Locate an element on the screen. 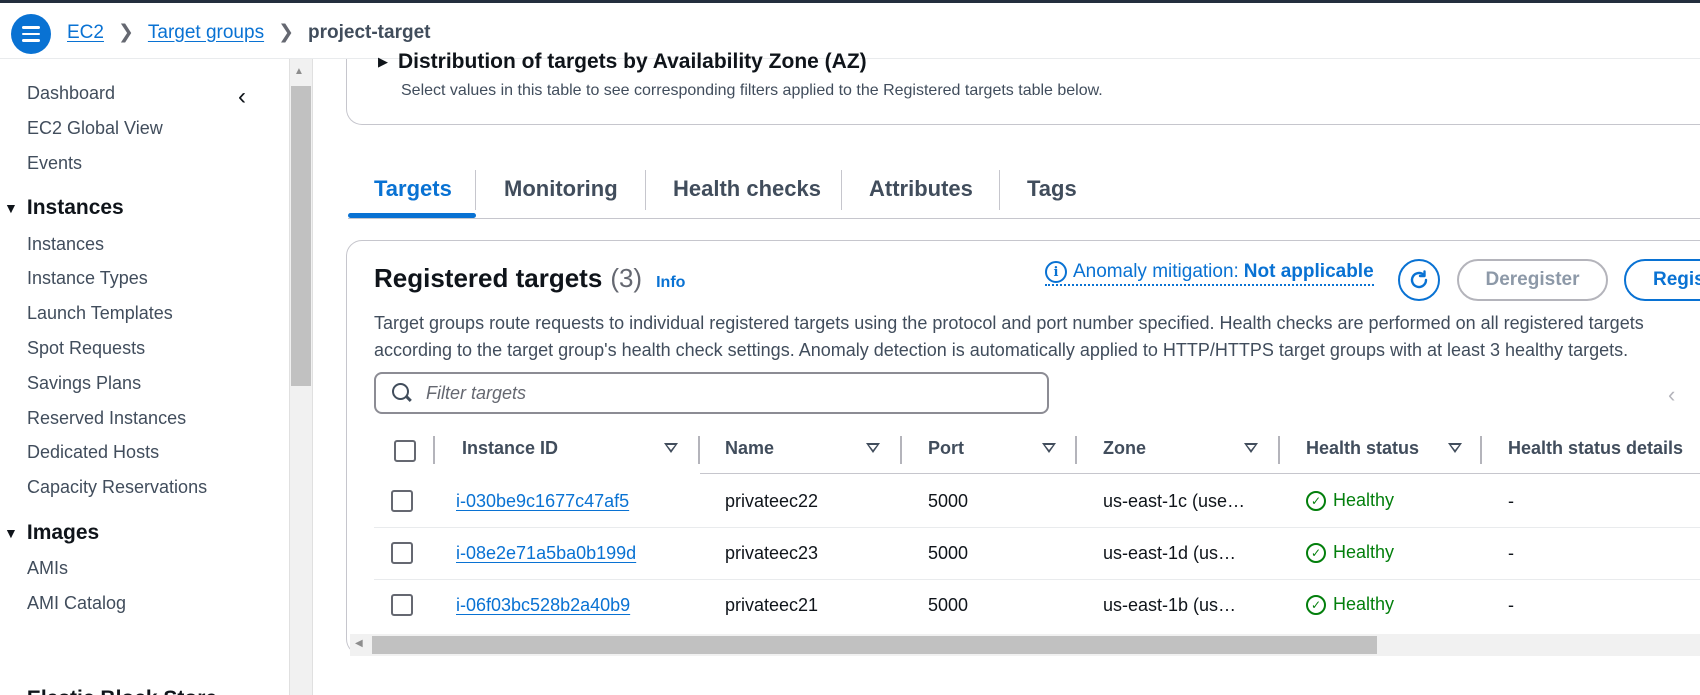 The height and width of the screenshot is (695, 1700). sidebar-item-instances: Instances is located at coordinates (65, 244).